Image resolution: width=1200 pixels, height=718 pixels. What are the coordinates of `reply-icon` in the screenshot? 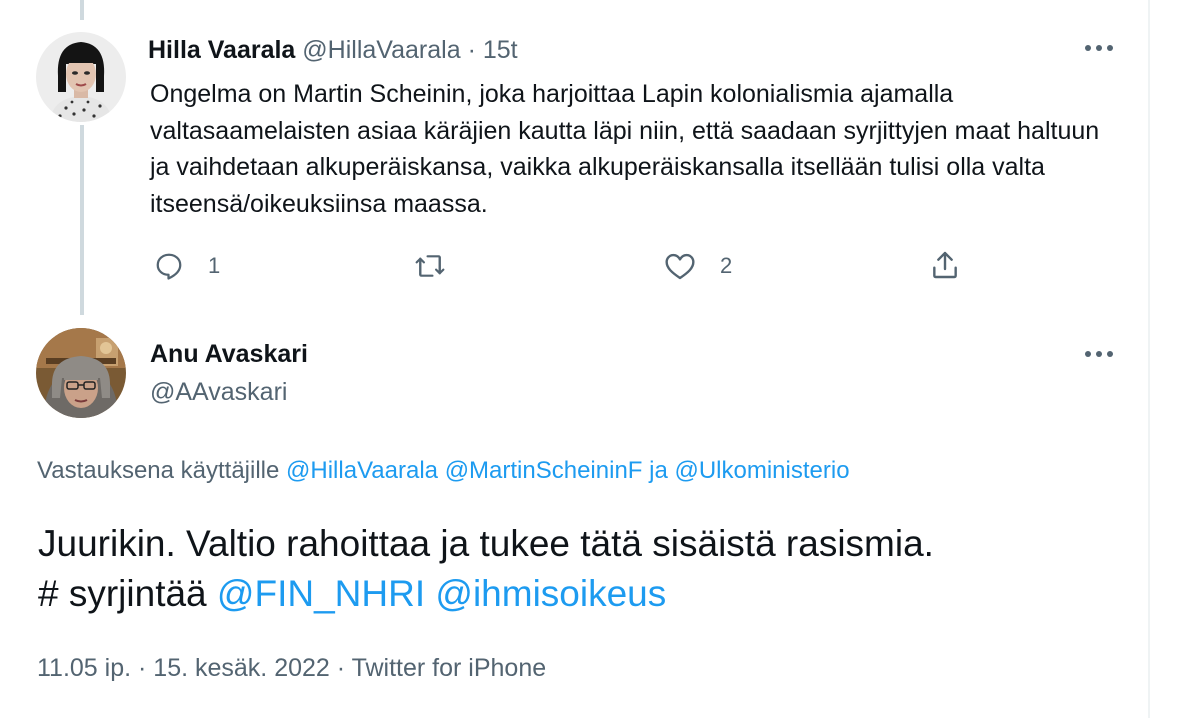 It's located at (169, 266).